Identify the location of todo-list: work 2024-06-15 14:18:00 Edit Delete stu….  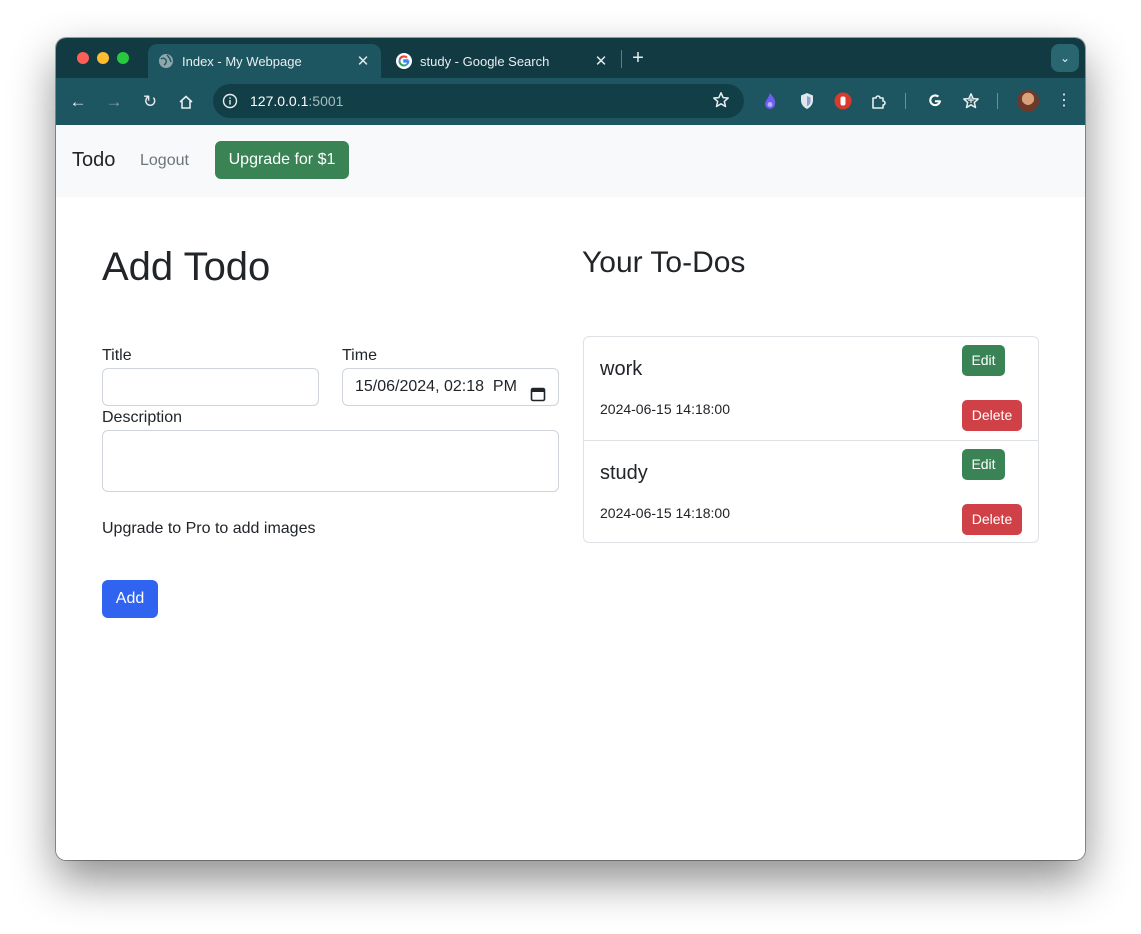
(811, 439).